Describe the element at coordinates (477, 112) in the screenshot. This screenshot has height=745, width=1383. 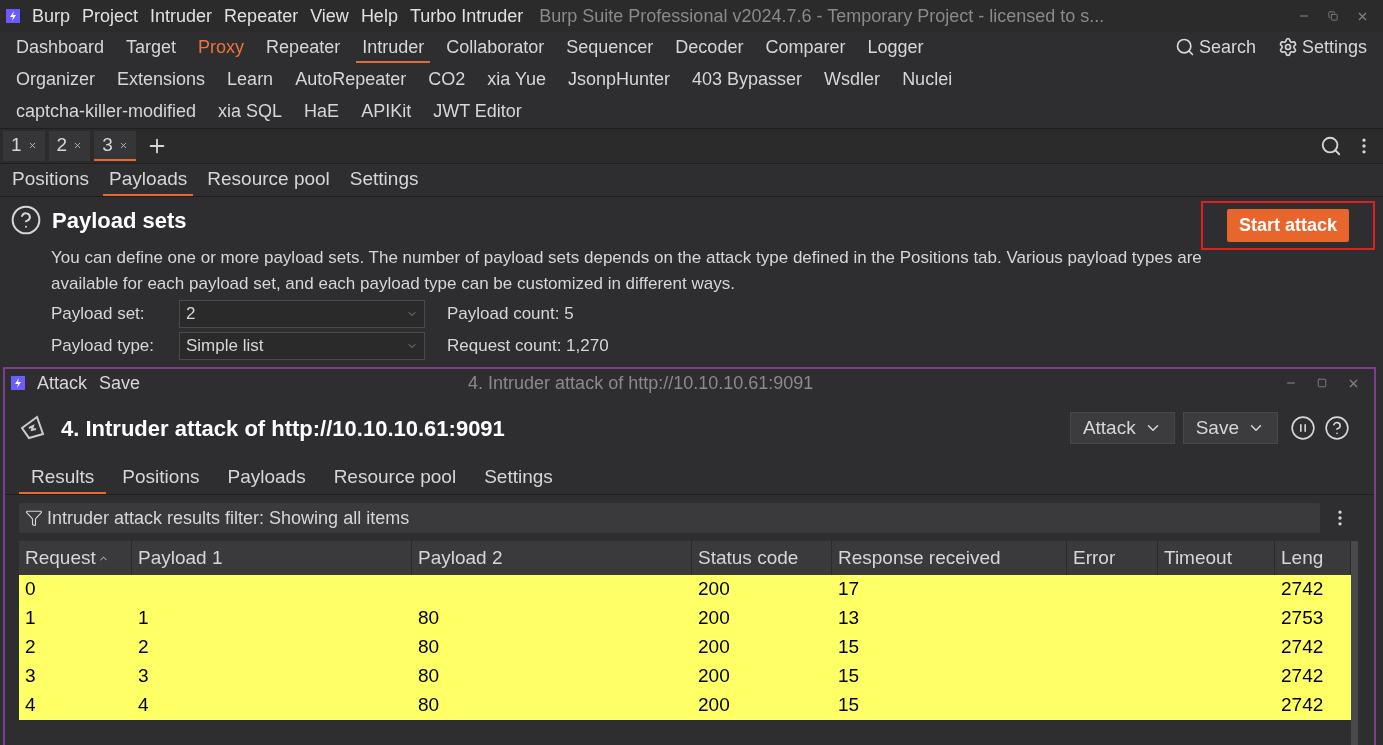
I see `nav-tab: JWT Editor` at that location.